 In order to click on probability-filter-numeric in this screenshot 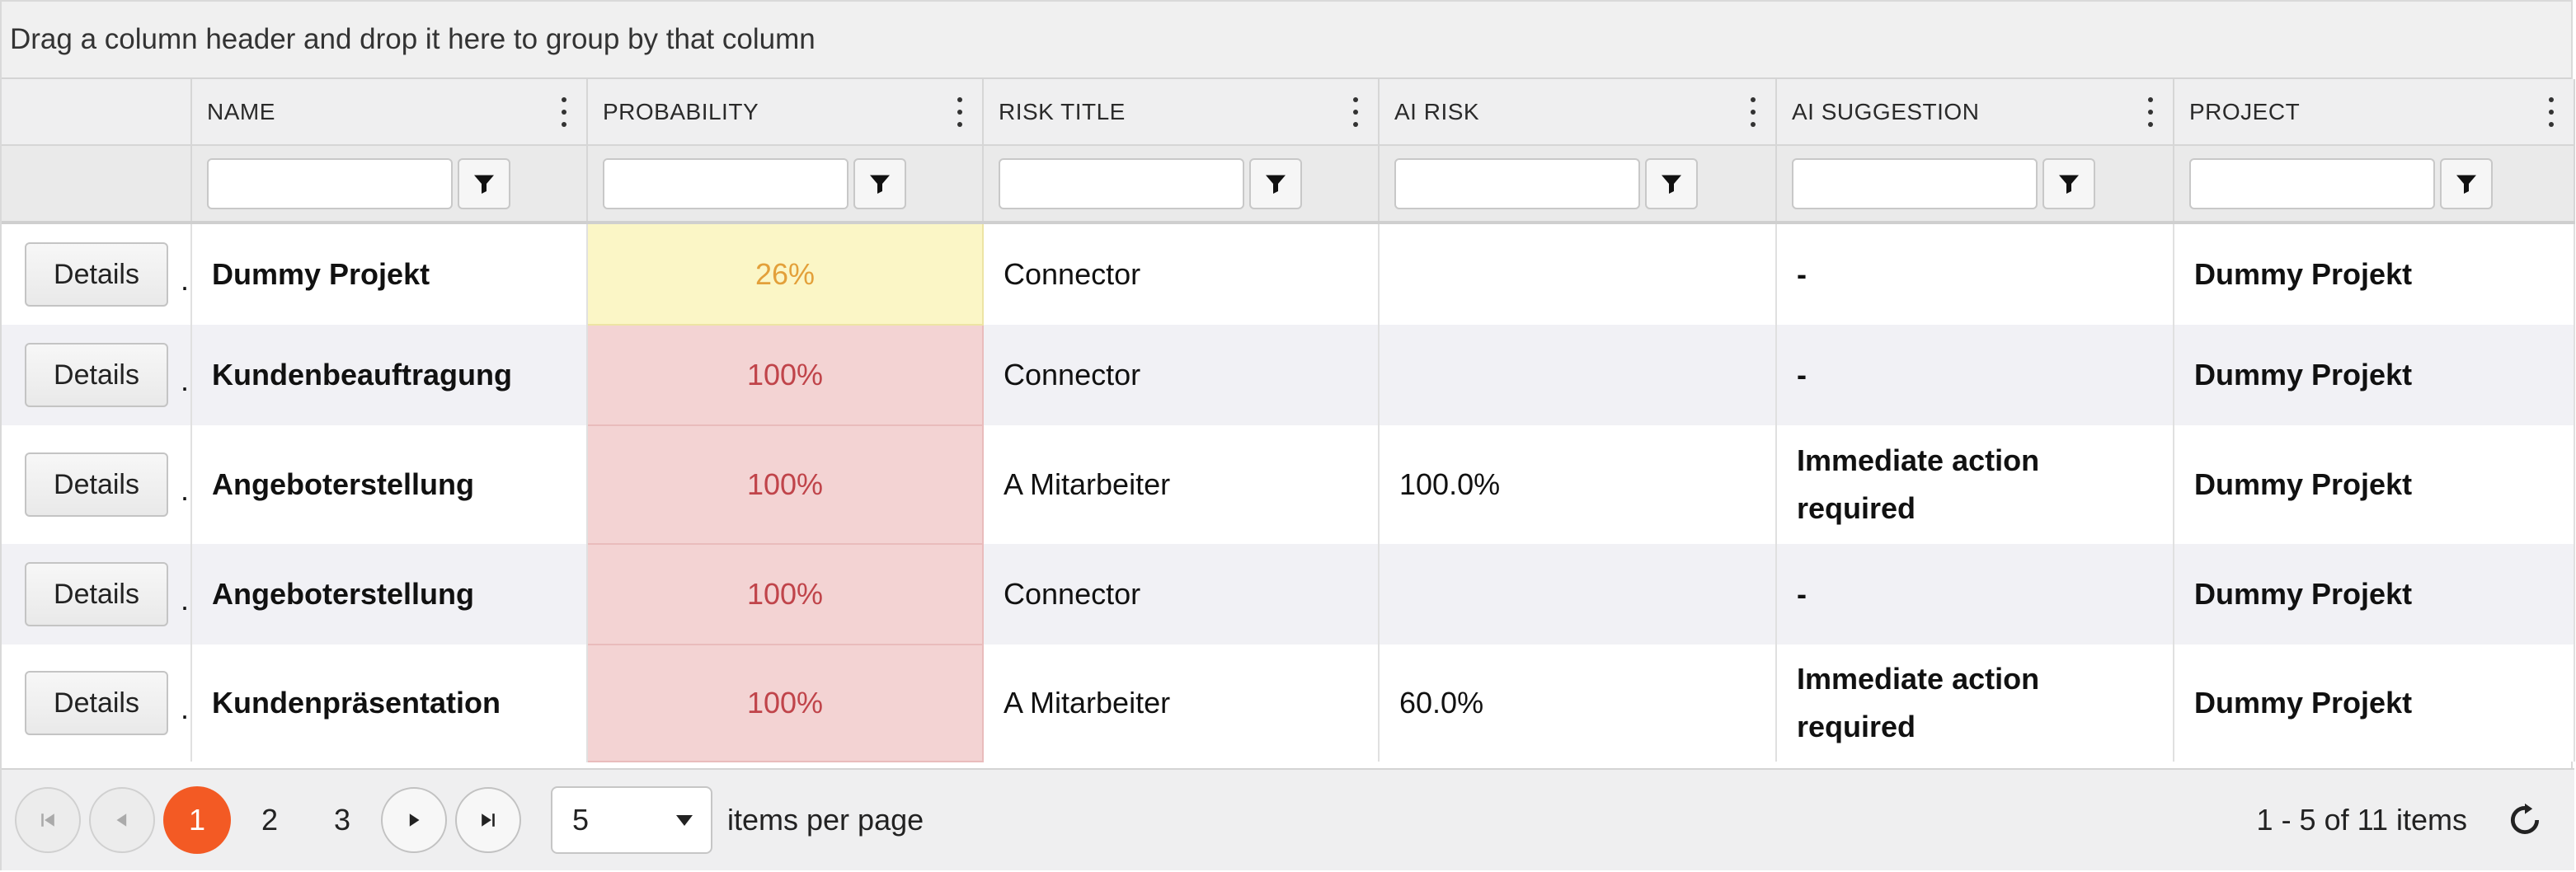, I will do `click(725, 183)`.